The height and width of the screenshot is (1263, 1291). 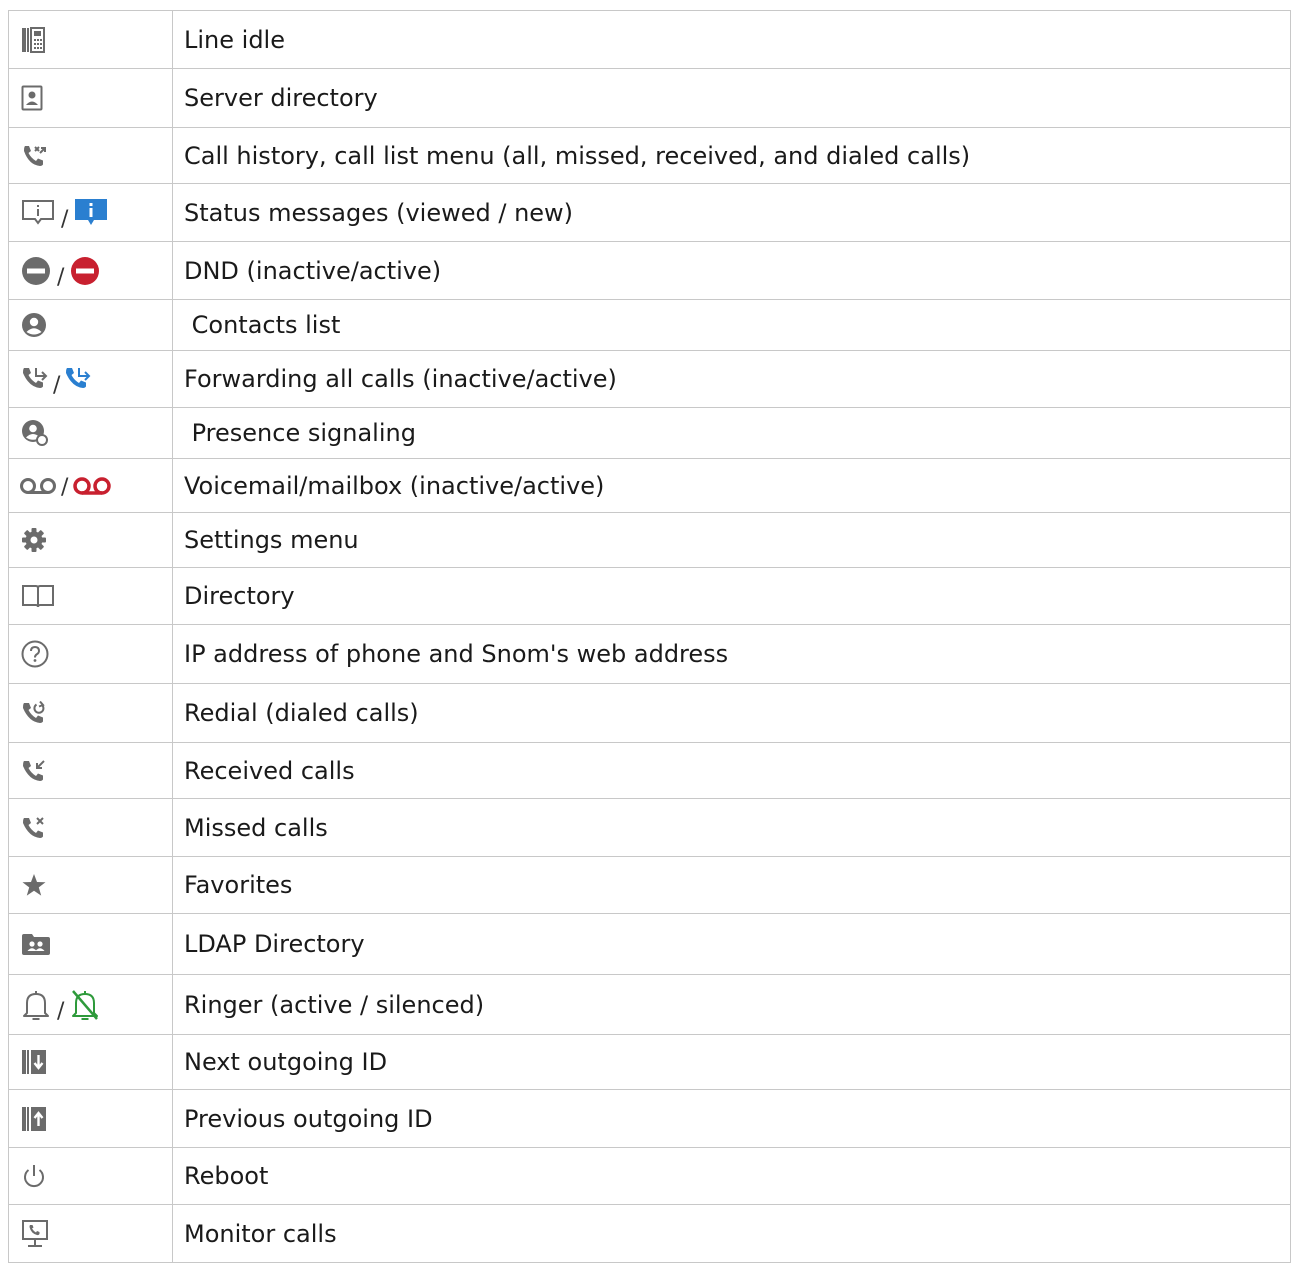 What do you see at coordinates (32, 98) in the screenshot?
I see `server-directory-icon` at bounding box center [32, 98].